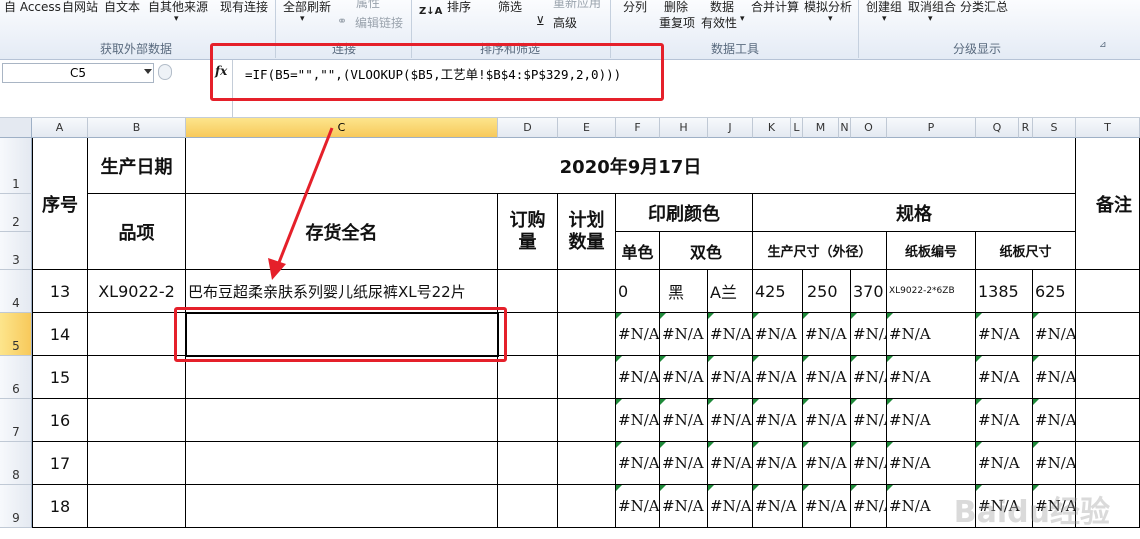  What do you see at coordinates (772, 128) in the screenshot?
I see `column-header-k: K` at bounding box center [772, 128].